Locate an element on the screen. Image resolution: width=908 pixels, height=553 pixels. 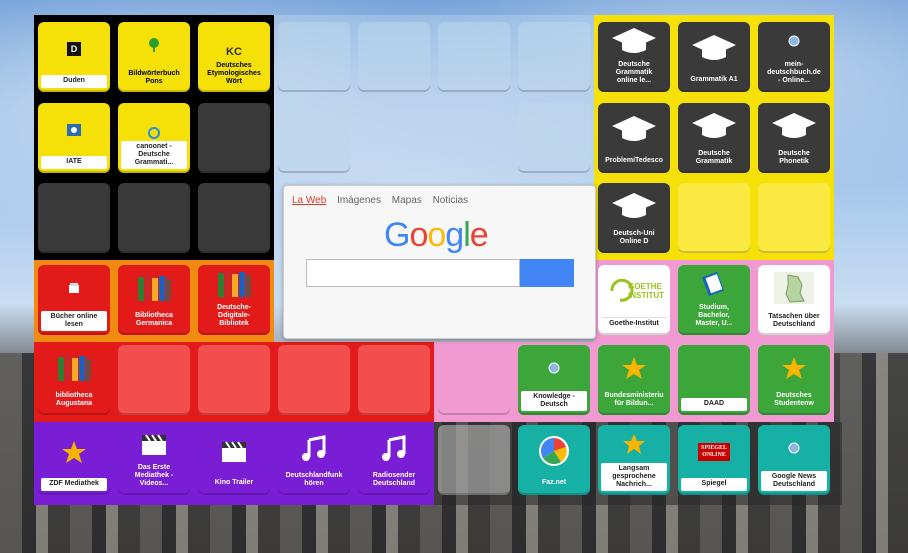
tile-deutsches-studentenwerk: Deutsches Studentenw is located at coordinates (794, 380).